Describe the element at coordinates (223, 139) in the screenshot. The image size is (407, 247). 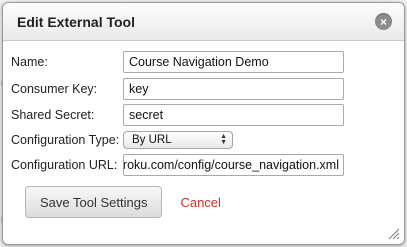
I see `select-arrows-icon: ▲ ▼` at that location.